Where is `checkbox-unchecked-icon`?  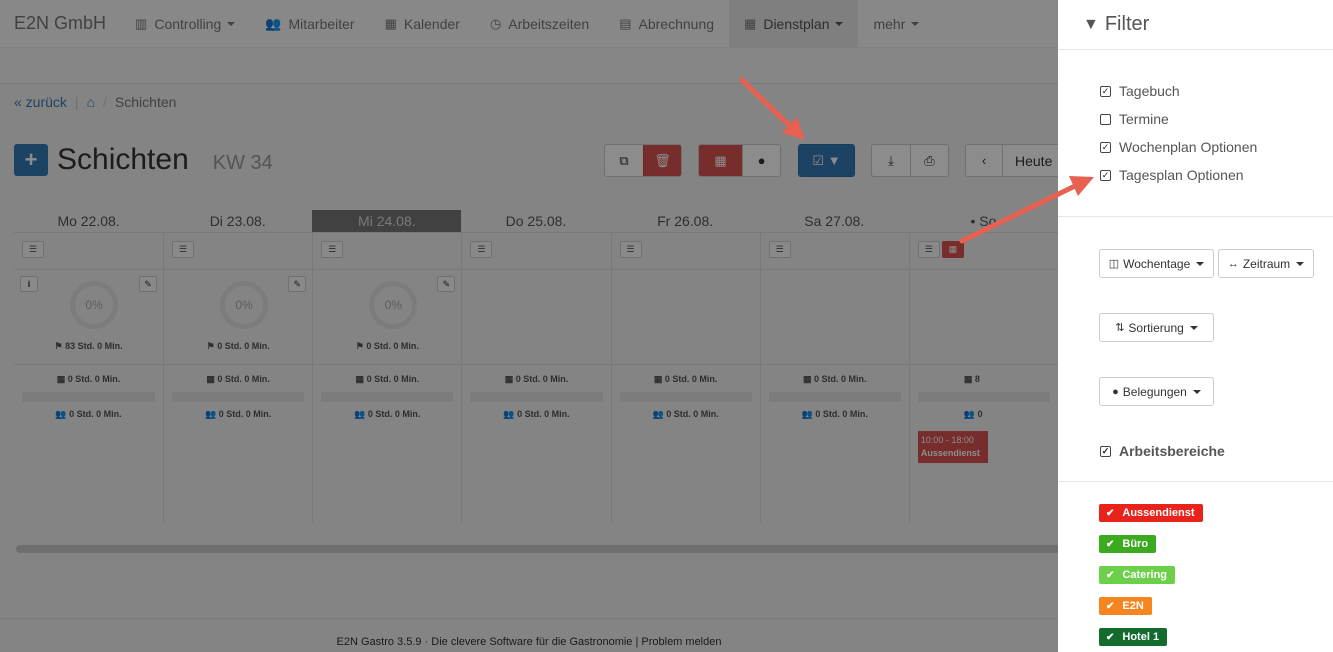
checkbox-unchecked-icon is located at coordinates (1105, 119).